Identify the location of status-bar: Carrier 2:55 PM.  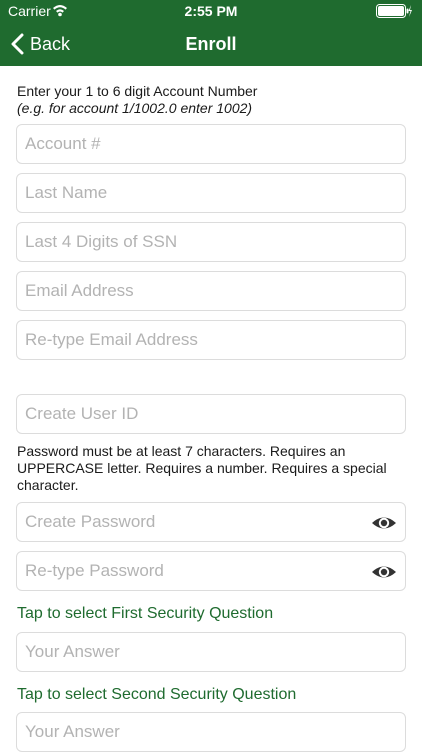
(211, 11).